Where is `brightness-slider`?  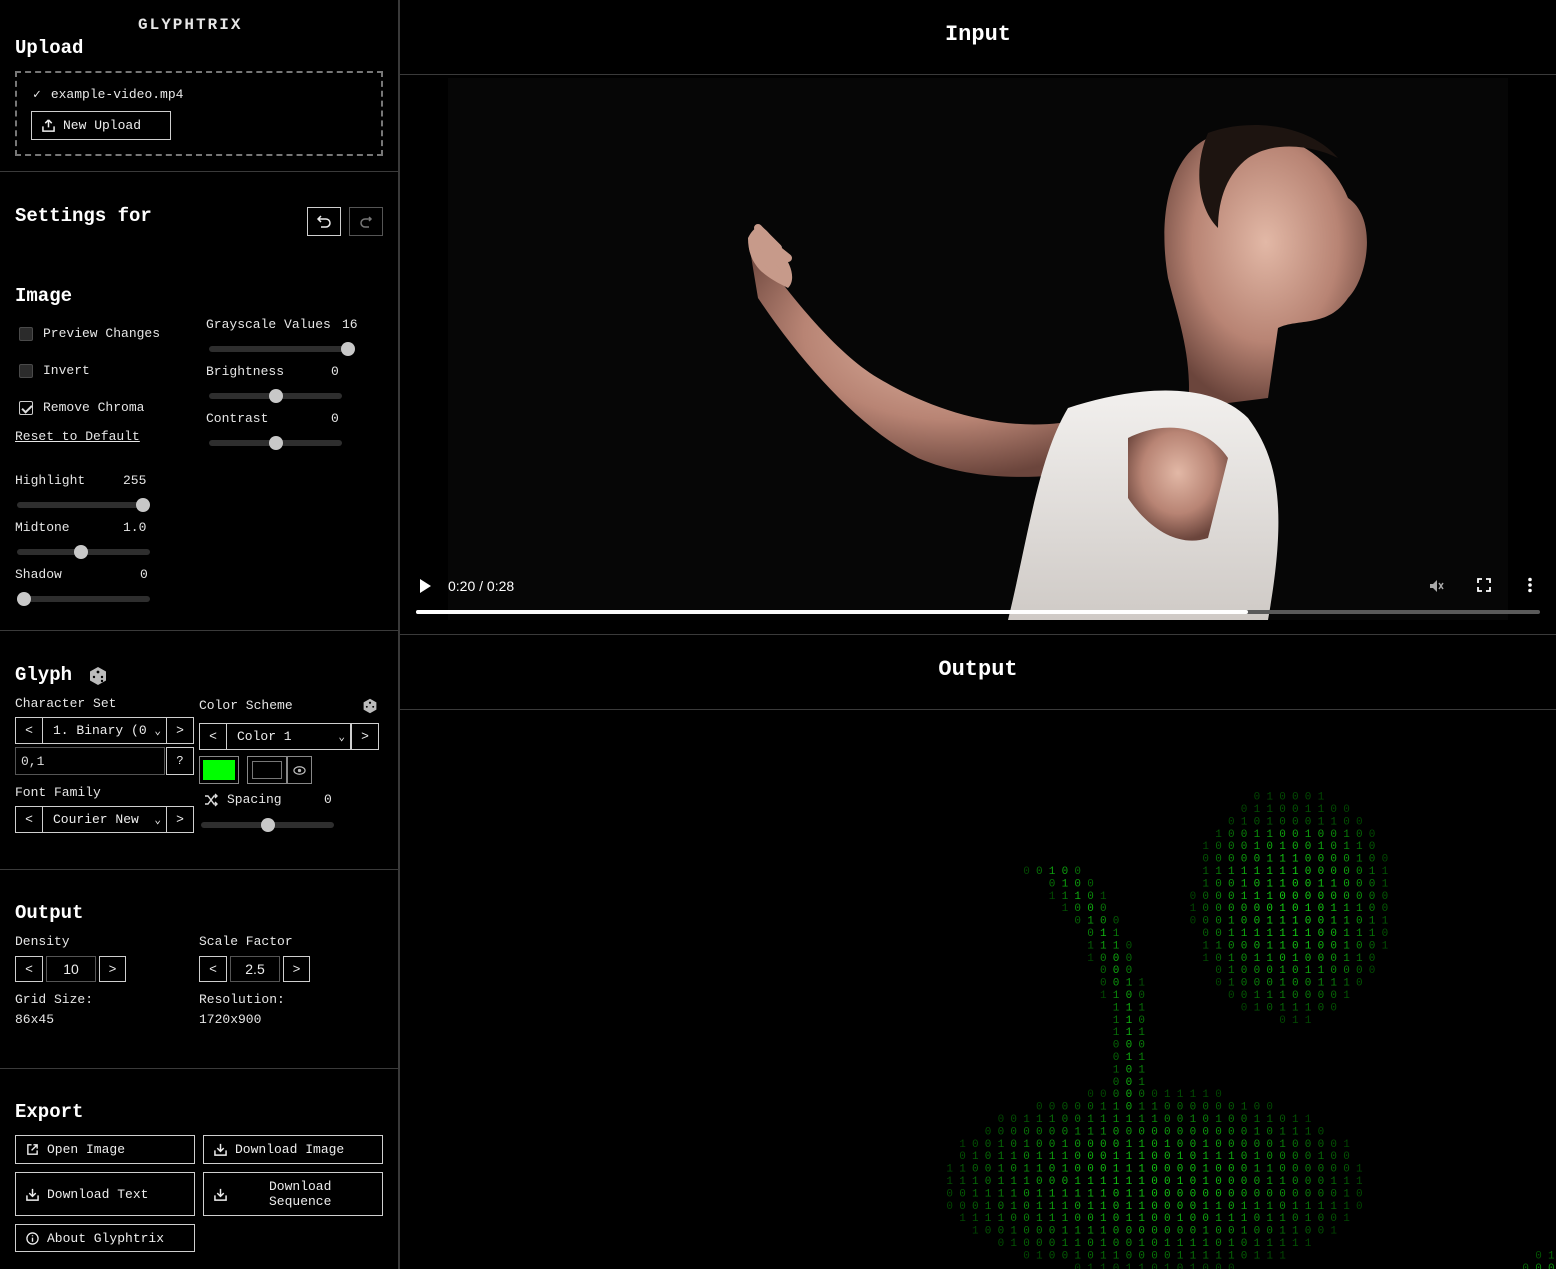 brightness-slider is located at coordinates (275, 396).